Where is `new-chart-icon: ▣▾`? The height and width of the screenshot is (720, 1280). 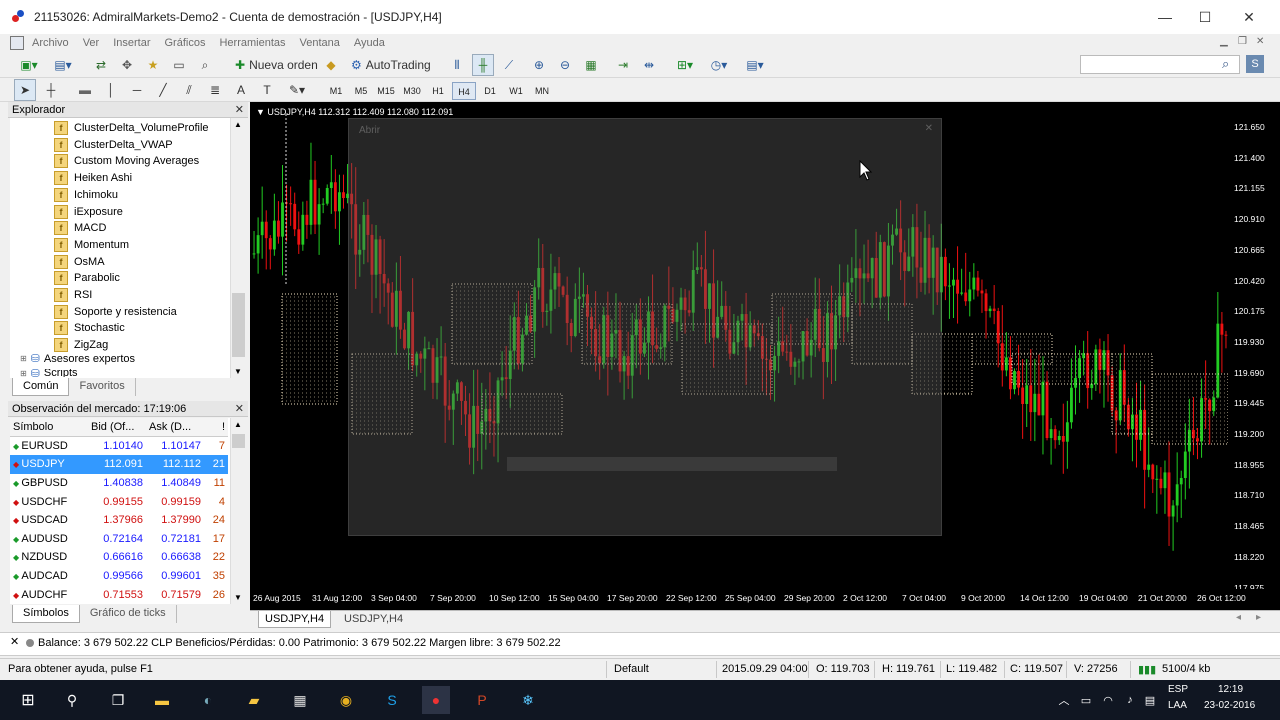
new-chart-icon: ▣▾ is located at coordinates (29, 65).